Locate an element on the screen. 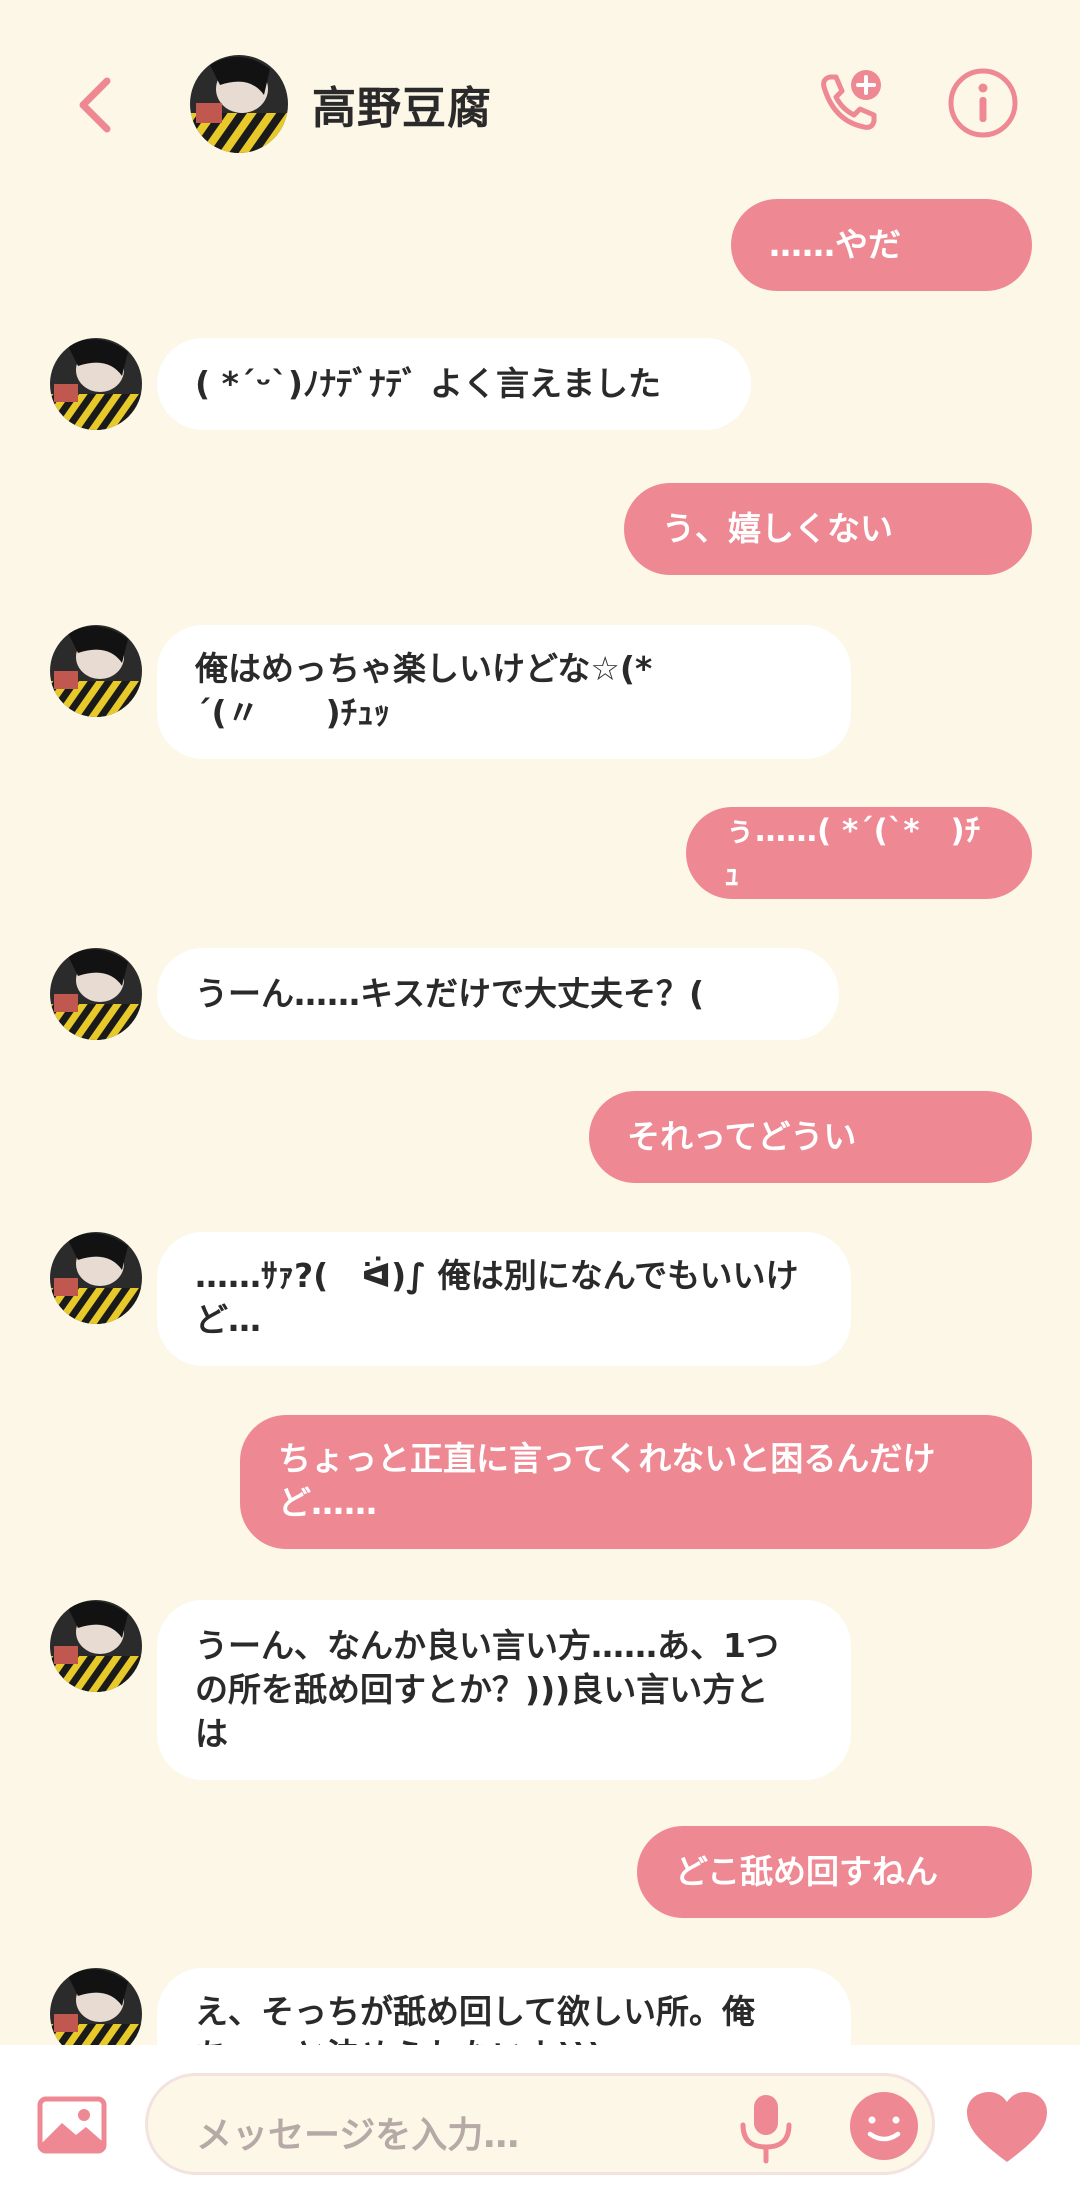  message-text-line: ´(〃 )ﾁｭｯ is located at coordinates (293, 712).